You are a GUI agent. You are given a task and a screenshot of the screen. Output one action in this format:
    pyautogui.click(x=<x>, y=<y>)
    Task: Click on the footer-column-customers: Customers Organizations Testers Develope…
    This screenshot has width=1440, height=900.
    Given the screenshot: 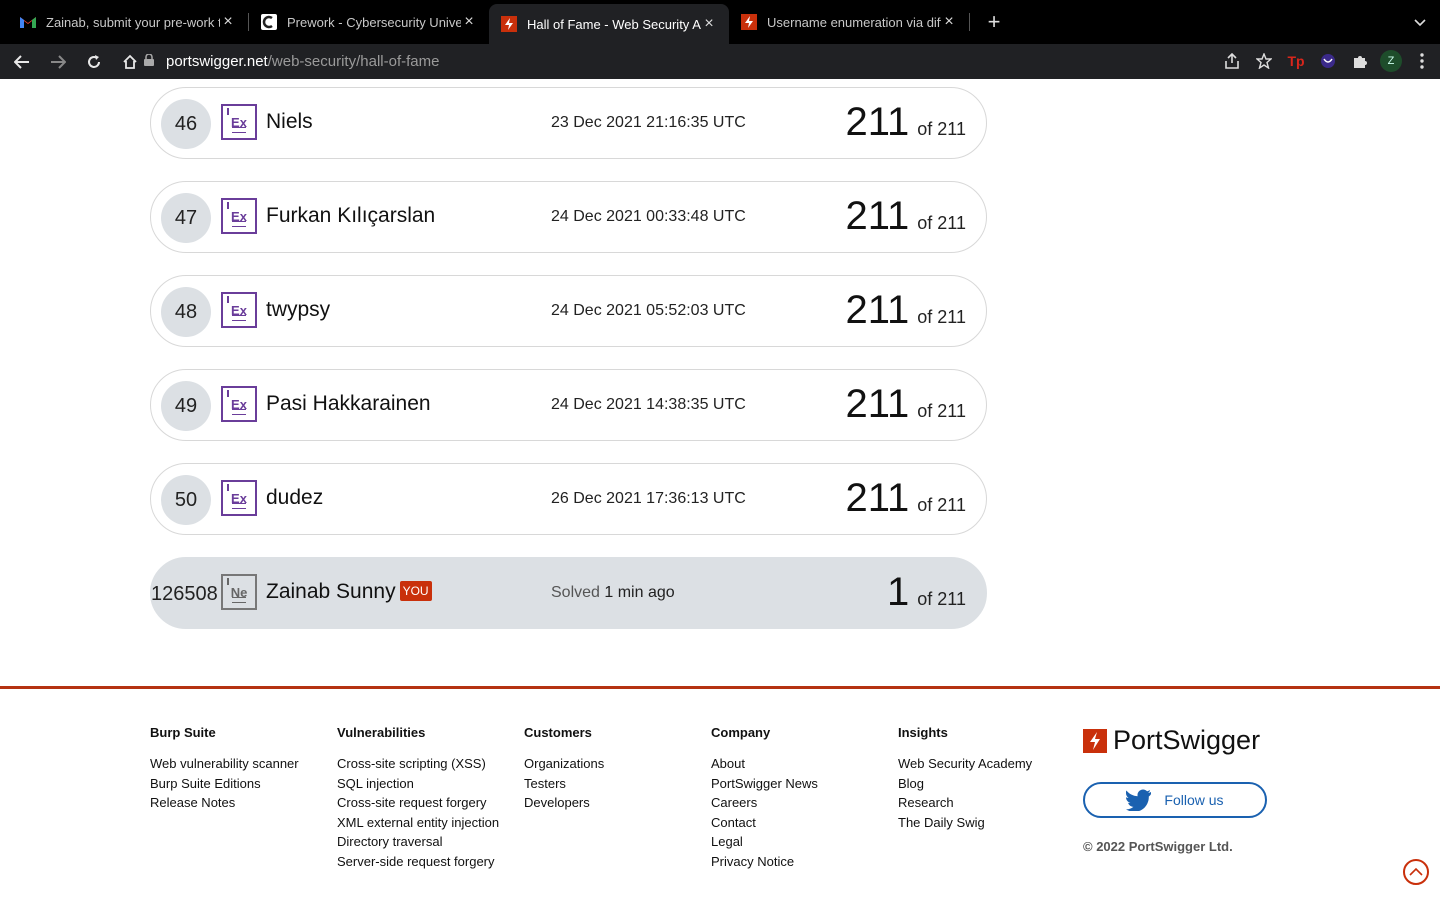 What is the action you would take?
    pyautogui.click(x=564, y=769)
    